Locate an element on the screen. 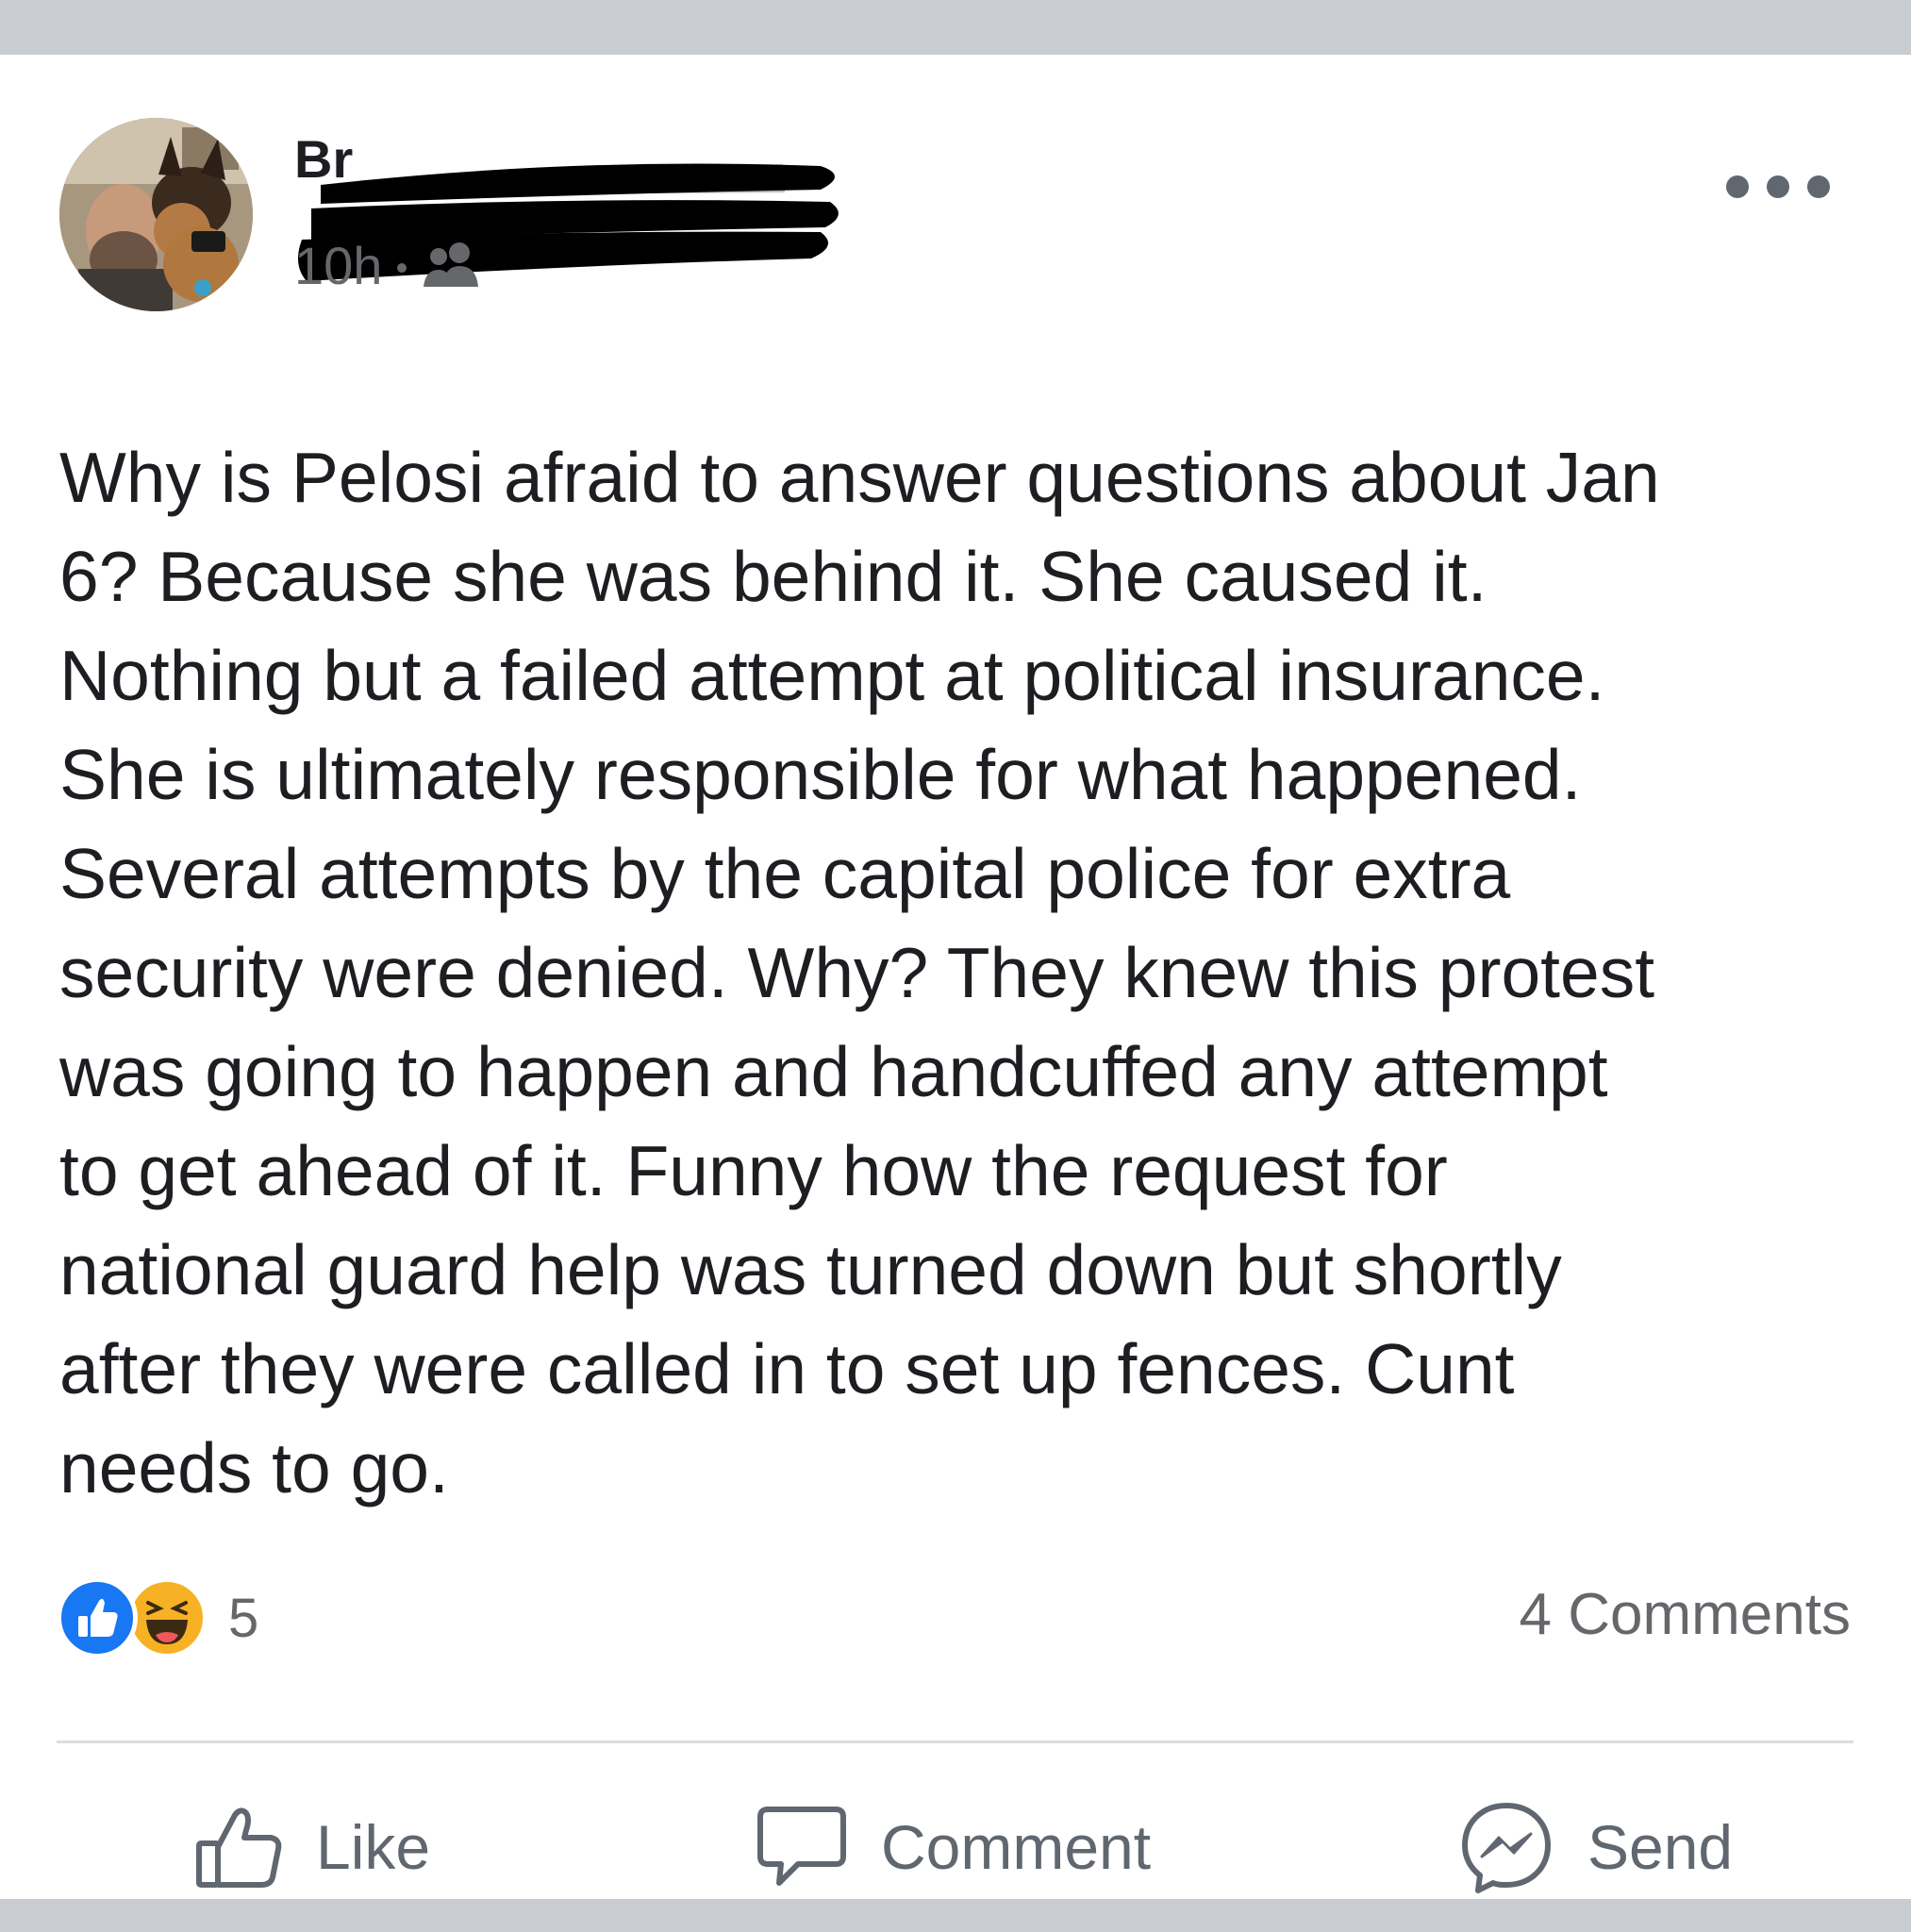 The width and height of the screenshot is (1911, 1932). comment-label: Comment is located at coordinates (1016, 1847).